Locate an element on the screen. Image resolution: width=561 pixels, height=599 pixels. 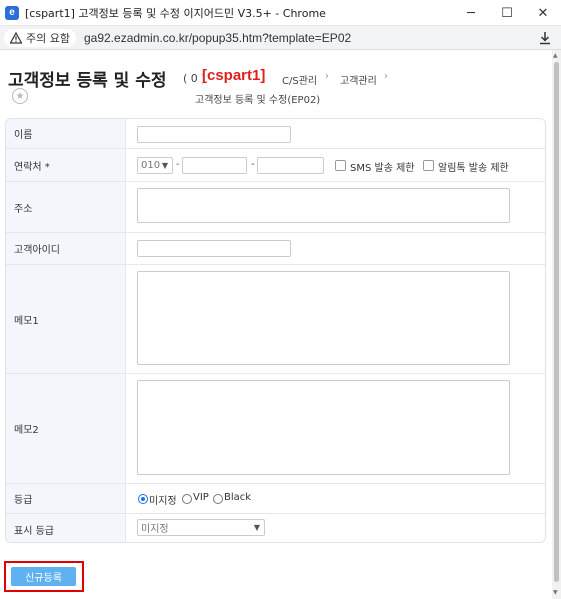
display-grade-select: 미지정 ▼ is located at coordinates (201, 527).